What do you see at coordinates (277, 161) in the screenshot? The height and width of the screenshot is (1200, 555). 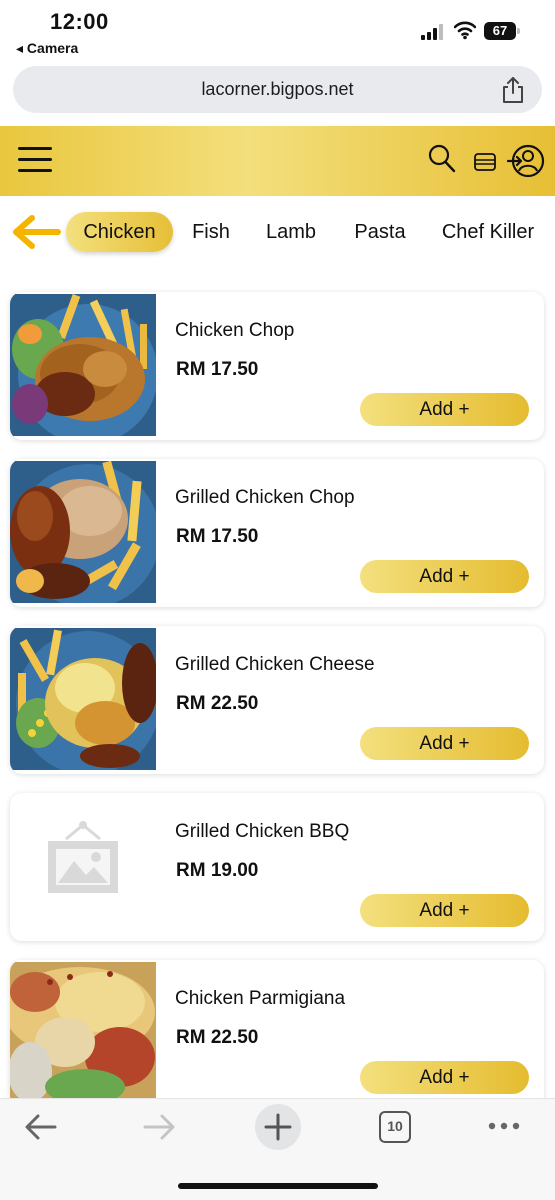 I see `app-header` at bounding box center [277, 161].